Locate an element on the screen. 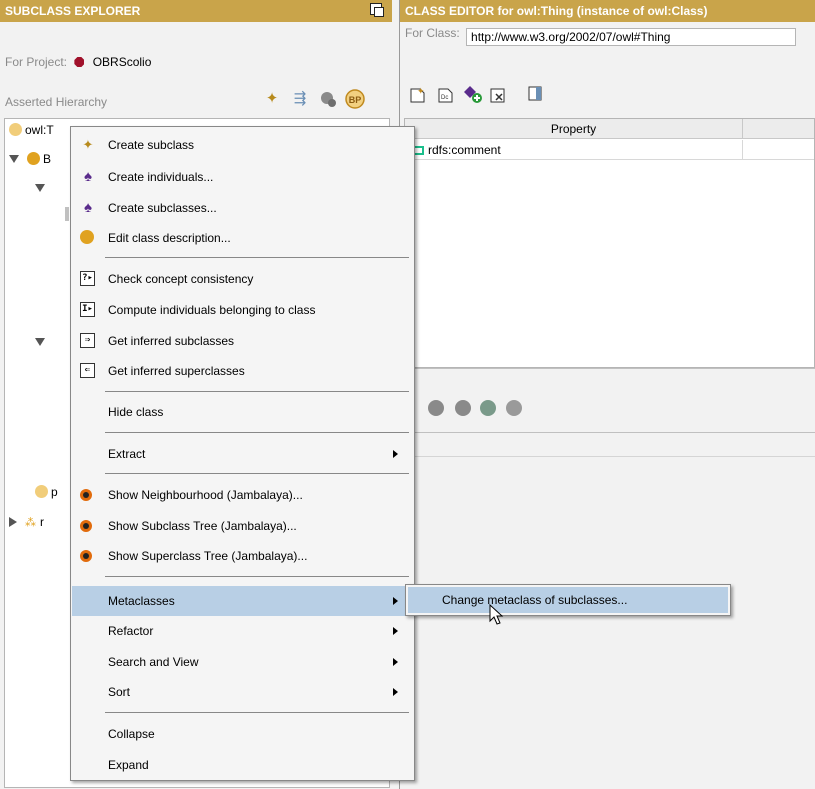 The height and width of the screenshot is (789, 815). subclass-explorer-title: SUBCLASS EXPLORER is located at coordinates (73, 11).